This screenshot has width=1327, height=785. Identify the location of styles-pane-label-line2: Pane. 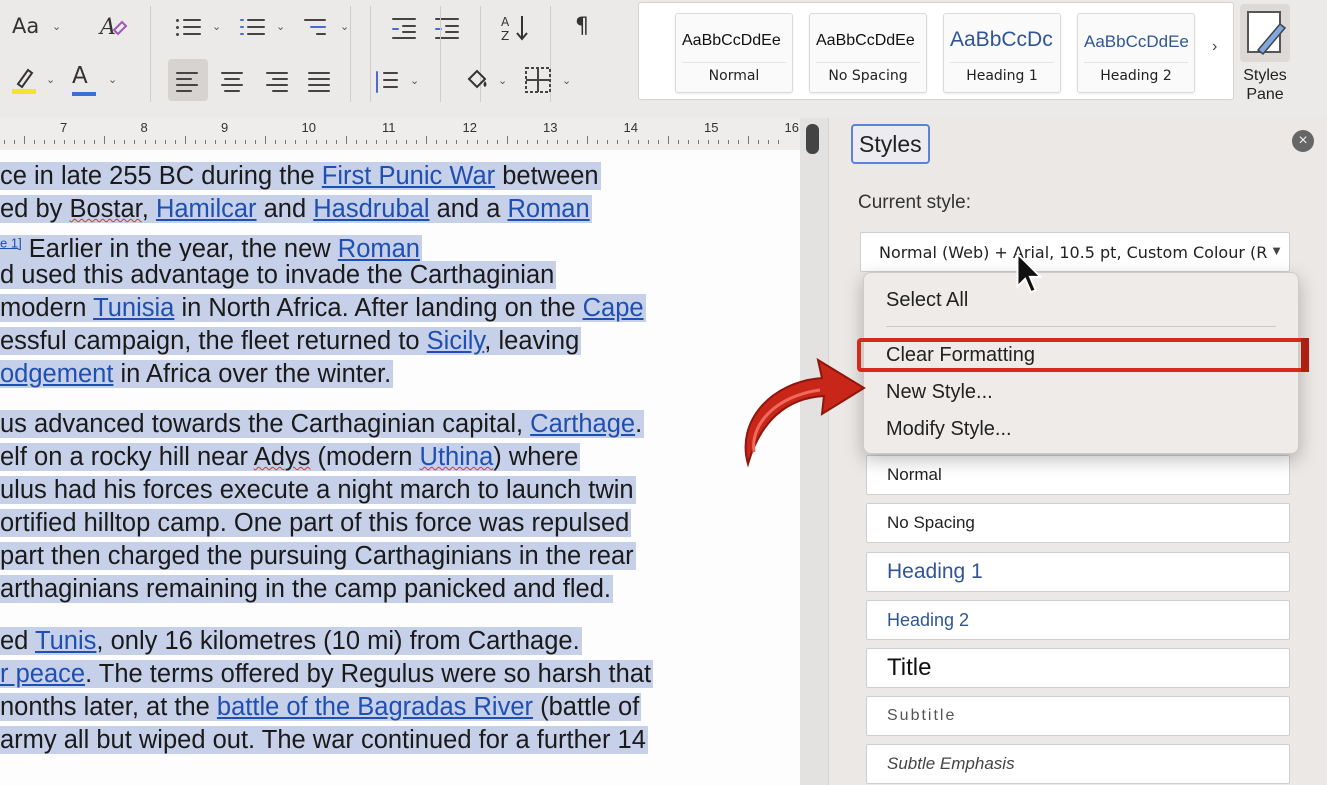
(1265, 94).